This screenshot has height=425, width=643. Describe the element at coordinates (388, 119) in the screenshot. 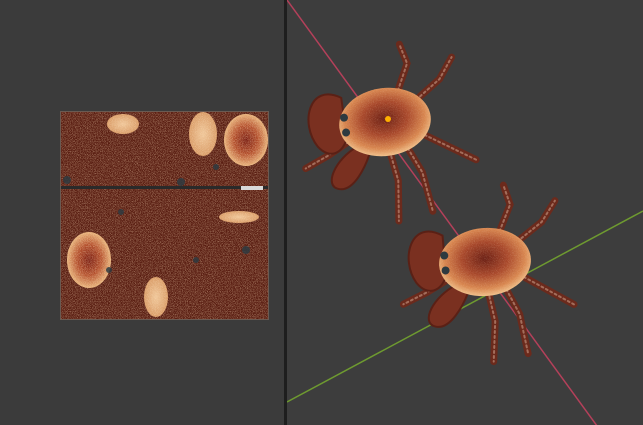

I see `object-origin-dot` at that location.